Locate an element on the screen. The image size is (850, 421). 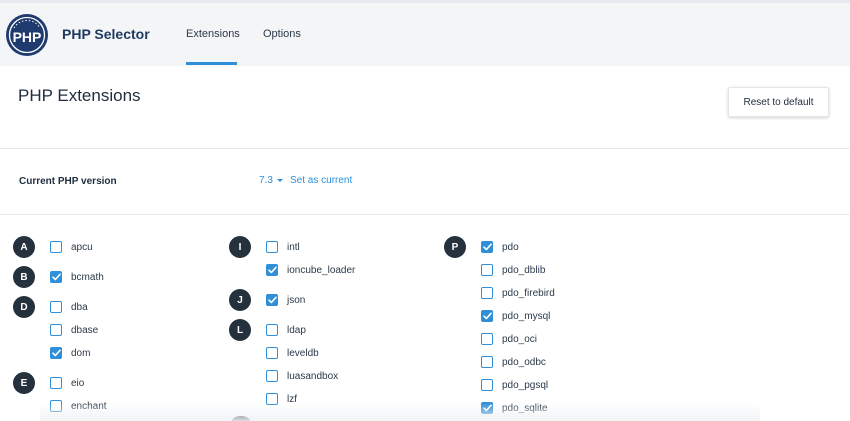
extension-bcmath: bcmath is located at coordinates (77, 277).